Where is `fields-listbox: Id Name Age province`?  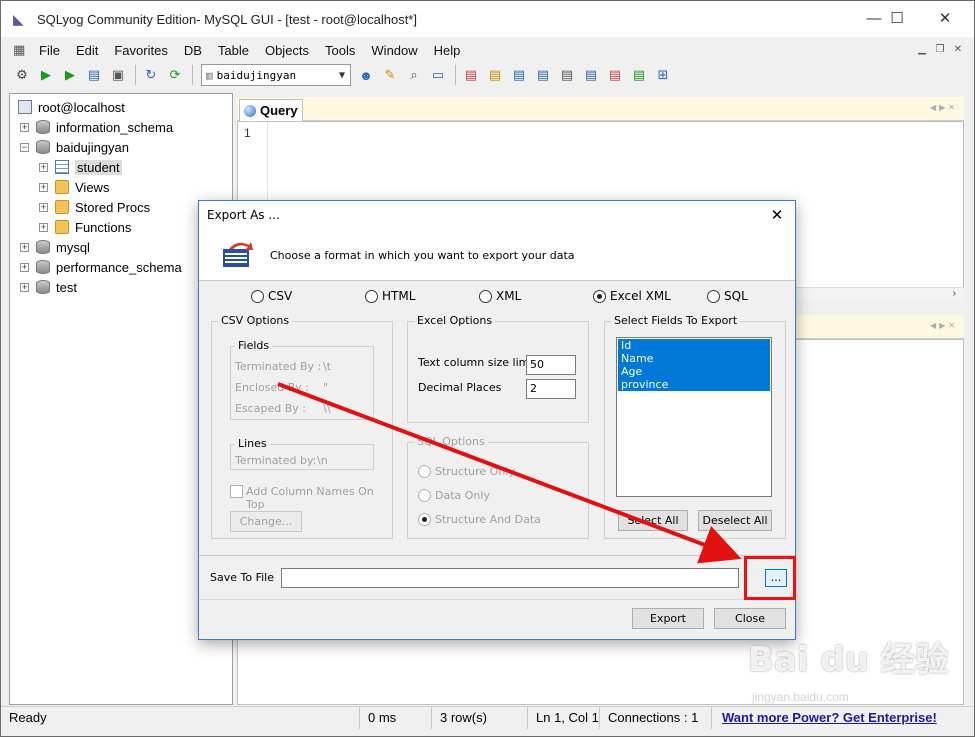 fields-listbox: Id Name Age province is located at coordinates (694, 417).